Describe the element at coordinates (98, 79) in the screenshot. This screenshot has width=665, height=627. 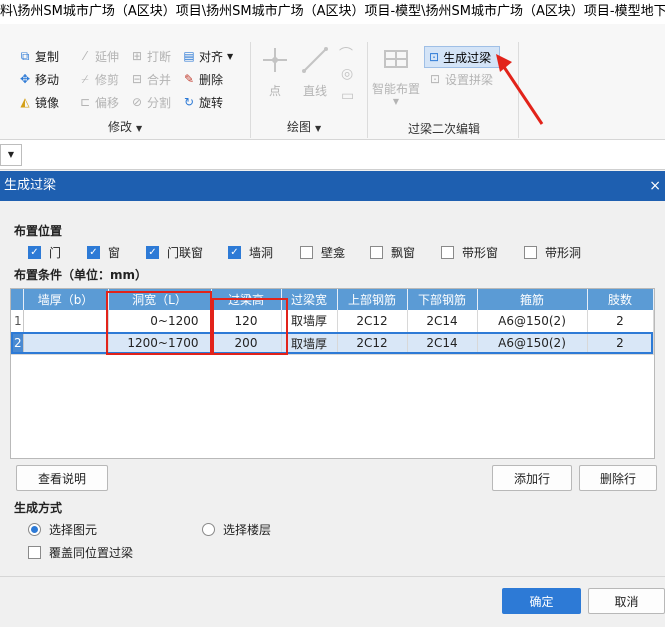
I see `trim-button: ⌿ 修剪` at that location.